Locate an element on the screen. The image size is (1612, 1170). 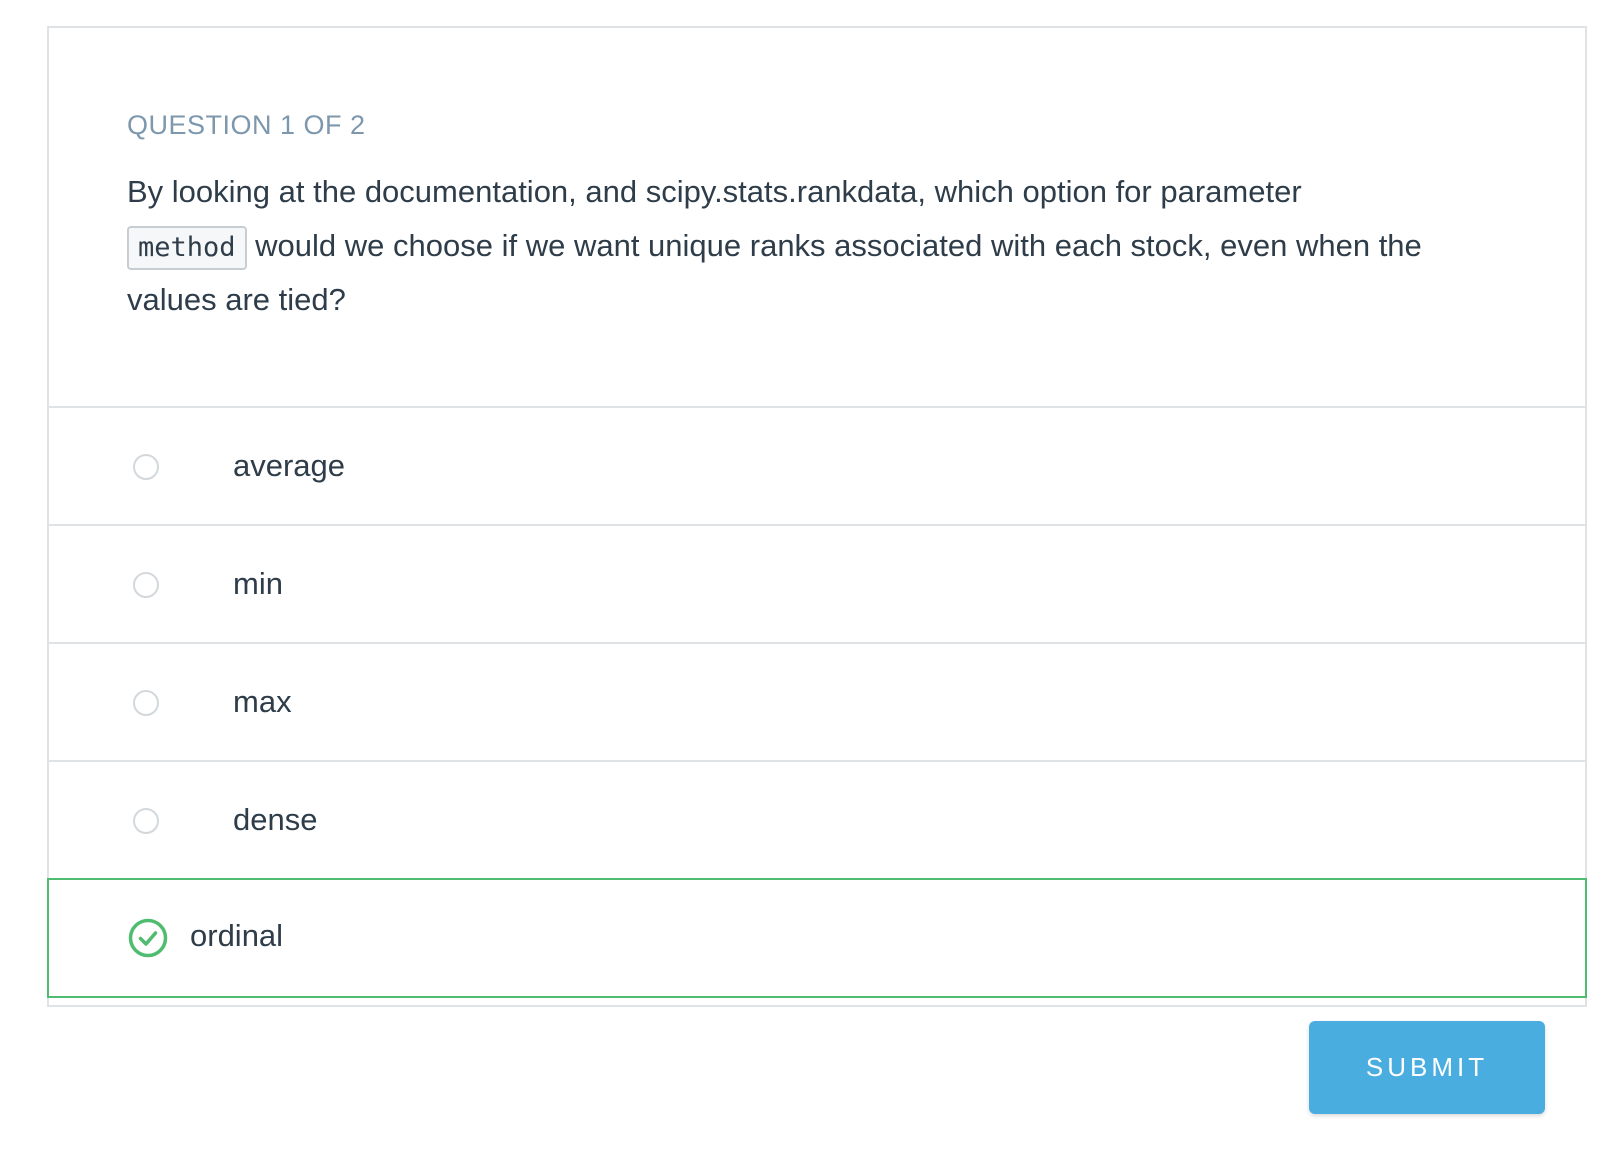
option-min: min is located at coordinates (817, 585).